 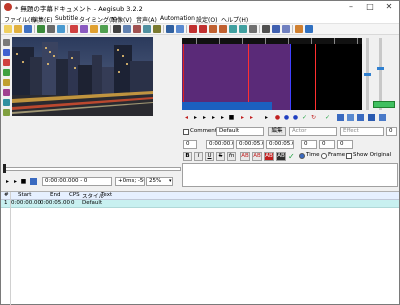 I want to click on italic-button: I, so click(x=198, y=156).